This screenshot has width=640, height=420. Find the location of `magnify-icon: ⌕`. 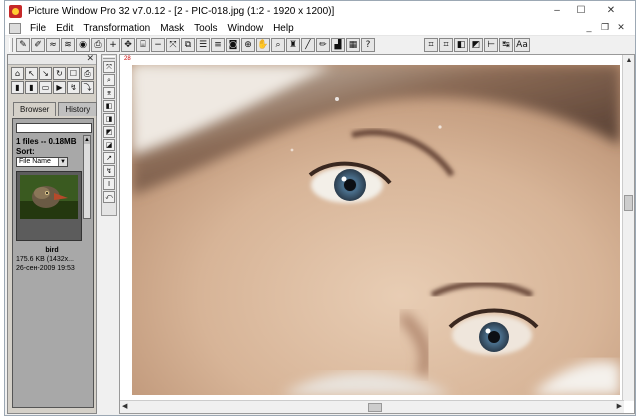

magnify-icon: ⌕ is located at coordinates (278, 45).